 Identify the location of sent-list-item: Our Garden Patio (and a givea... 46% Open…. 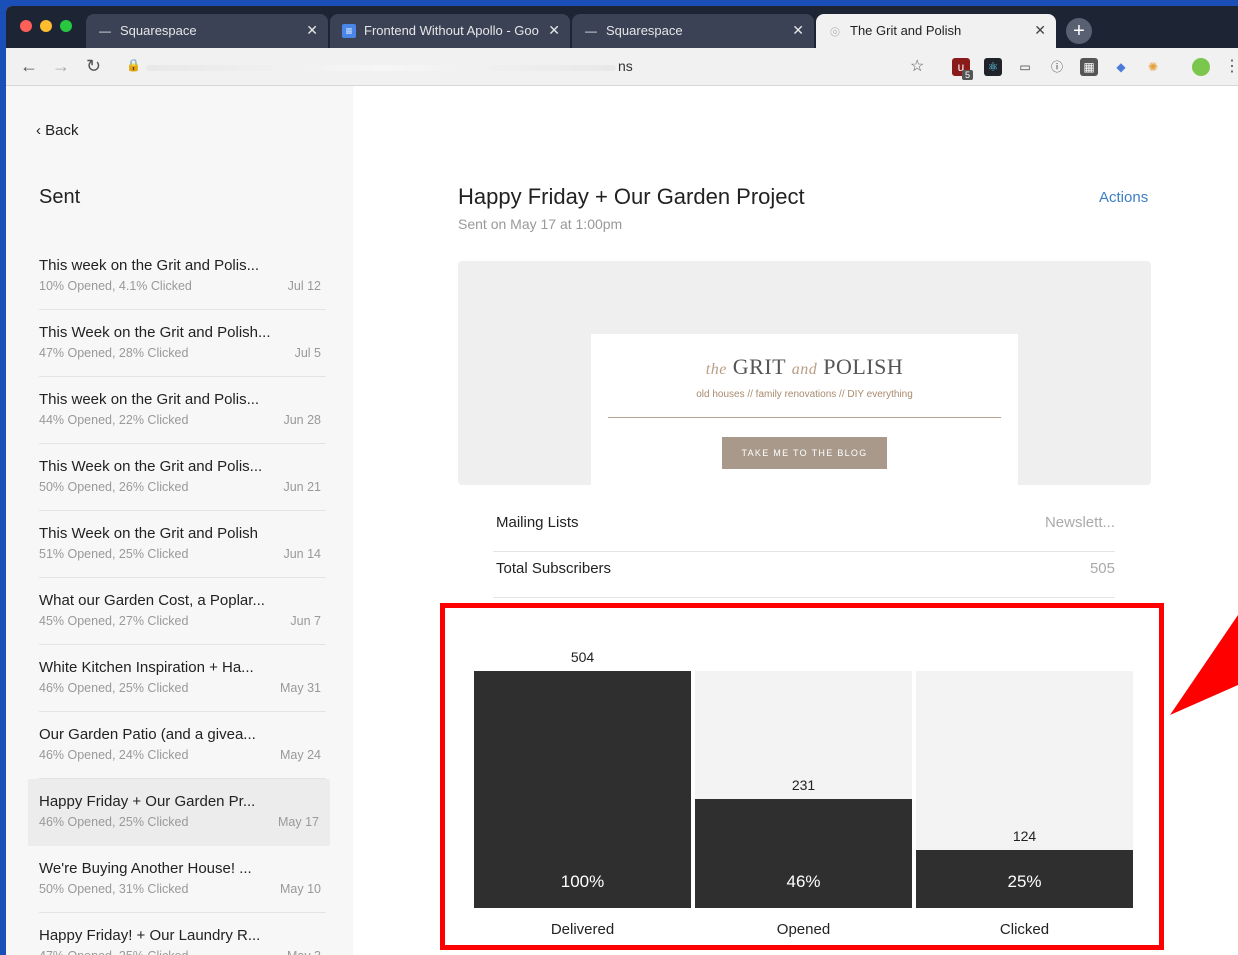
(182, 745).